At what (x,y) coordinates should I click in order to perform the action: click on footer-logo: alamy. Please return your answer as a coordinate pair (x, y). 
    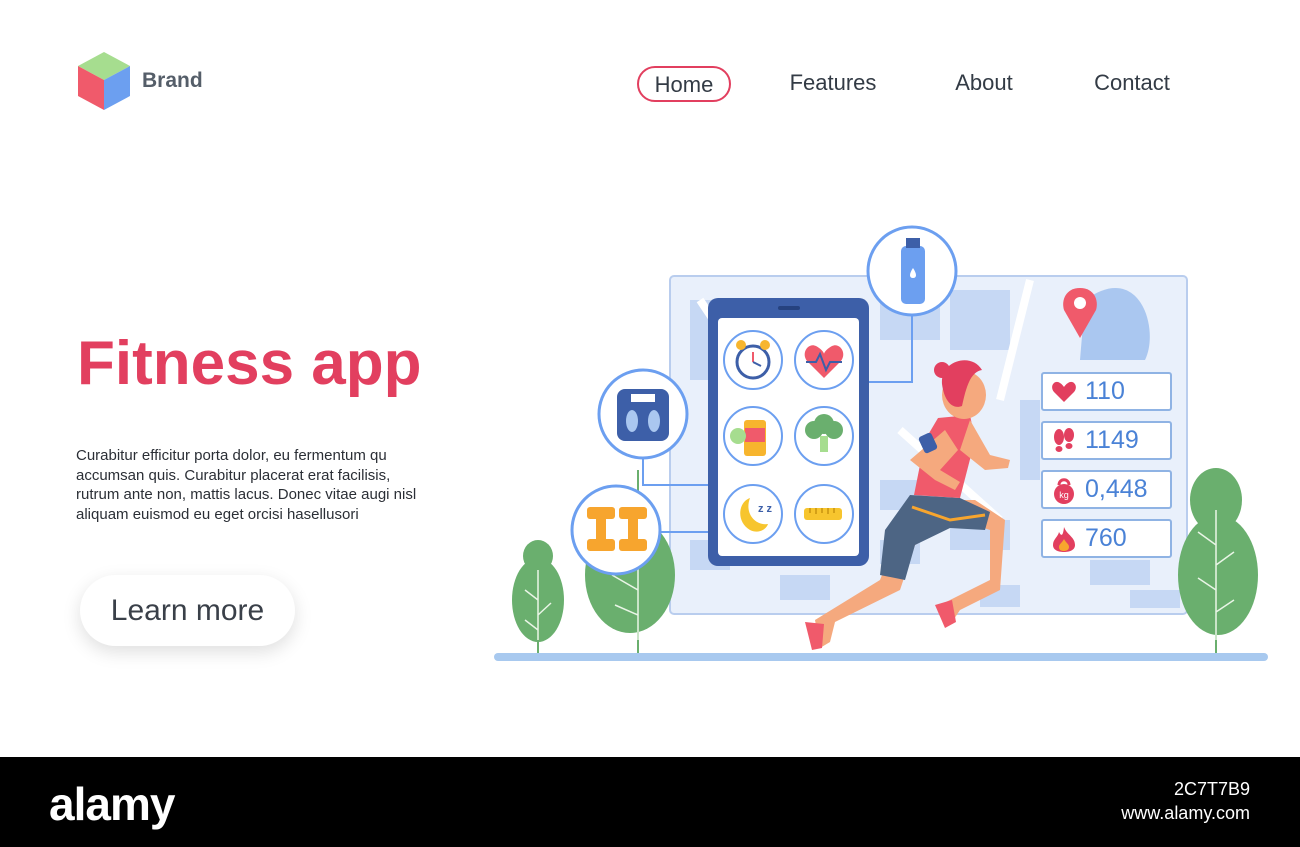
    Looking at the image, I should click on (112, 804).